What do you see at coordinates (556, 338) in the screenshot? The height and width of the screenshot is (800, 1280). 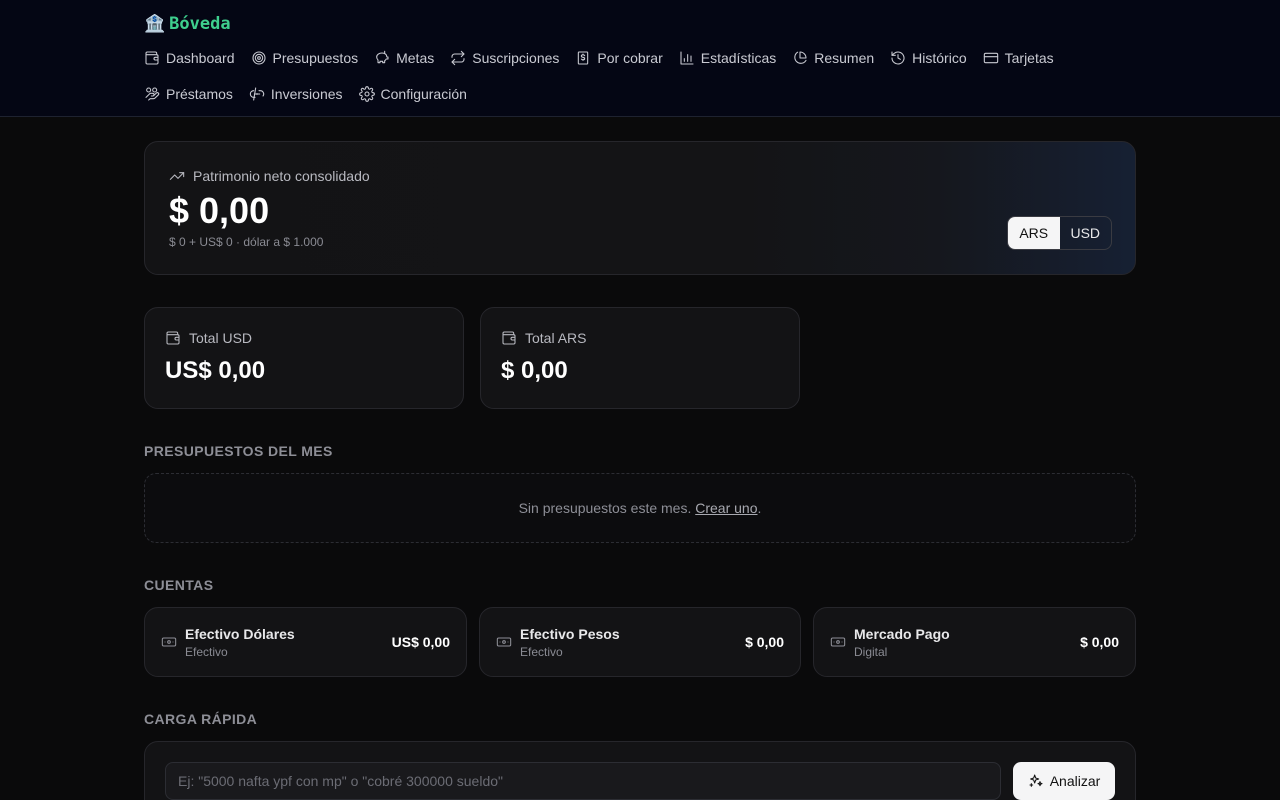 I see `stat-label-text: Total ARS` at bounding box center [556, 338].